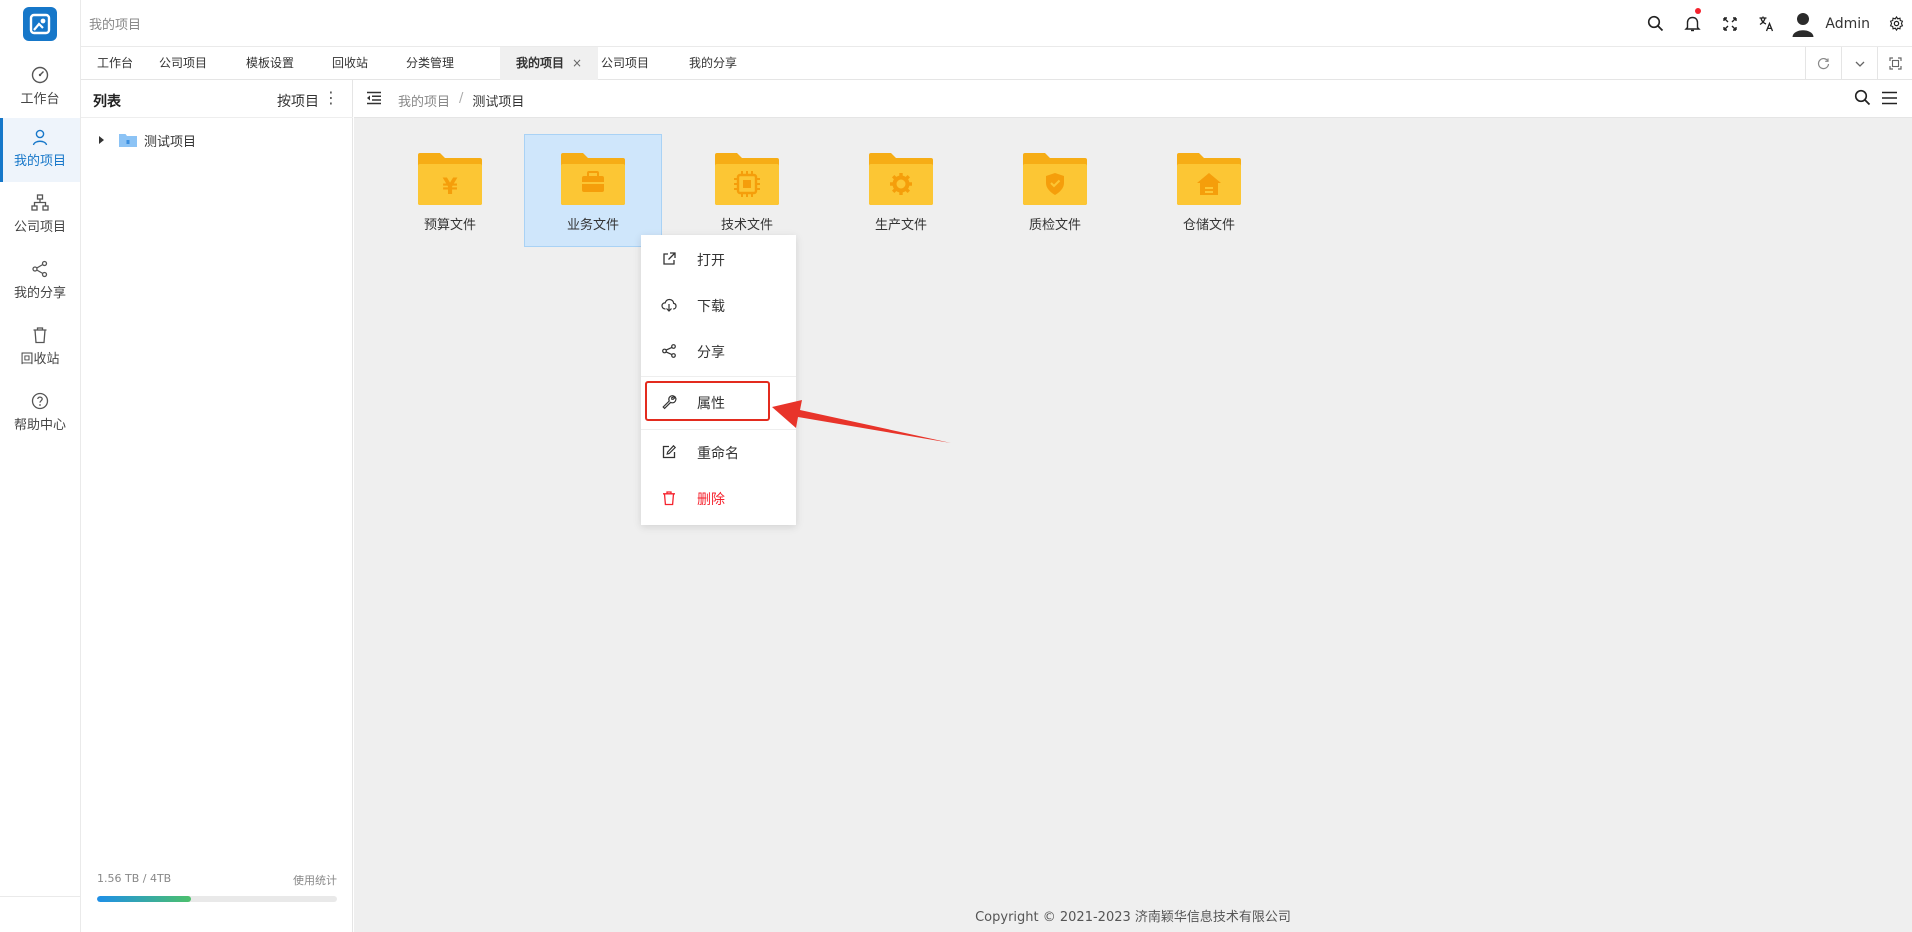  What do you see at coordinates (1889, 98) in the screenshot?
I see `menu-icon` at bounding box center [1889, 98].